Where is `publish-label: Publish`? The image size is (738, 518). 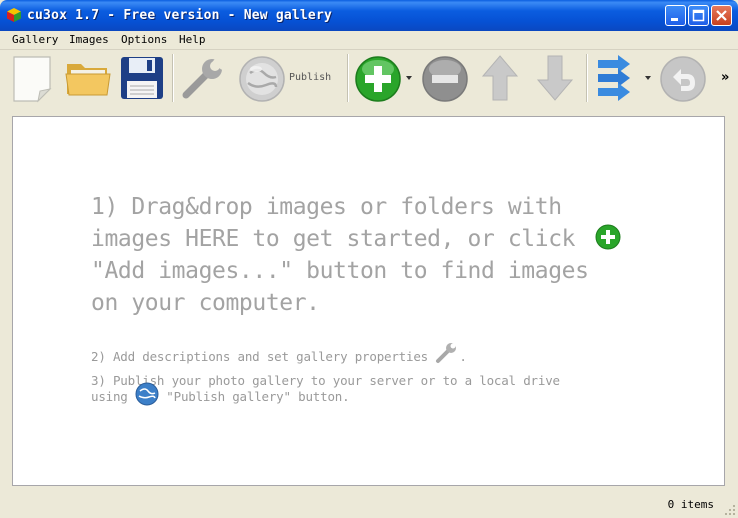
publish-label: Publish is located at coordinates (310, 77).